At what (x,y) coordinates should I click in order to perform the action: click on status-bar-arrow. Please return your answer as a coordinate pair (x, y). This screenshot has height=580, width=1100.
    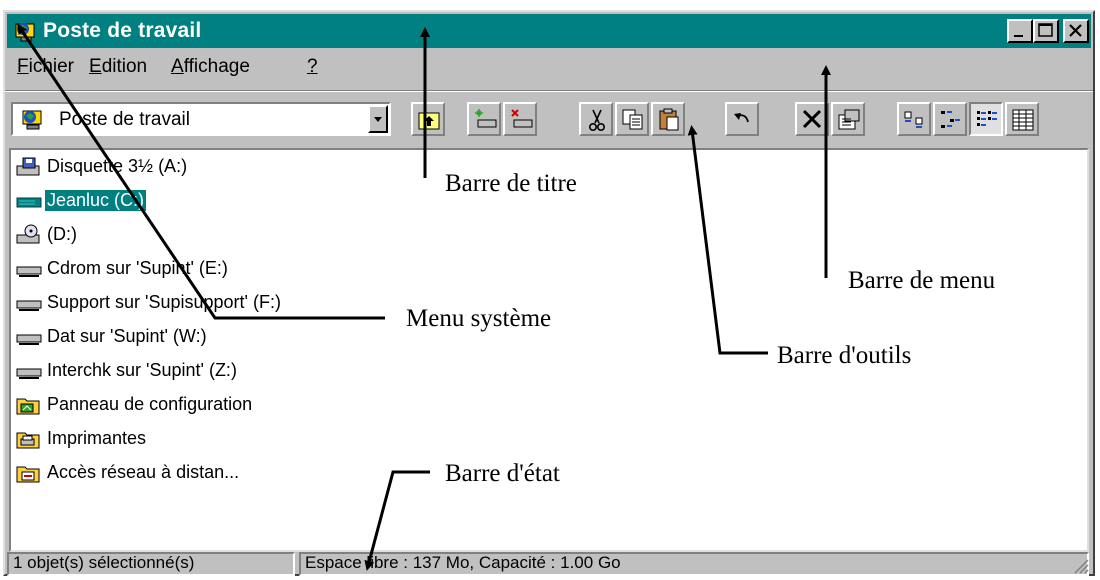
    Looking at the image, I should click on (397, 520).